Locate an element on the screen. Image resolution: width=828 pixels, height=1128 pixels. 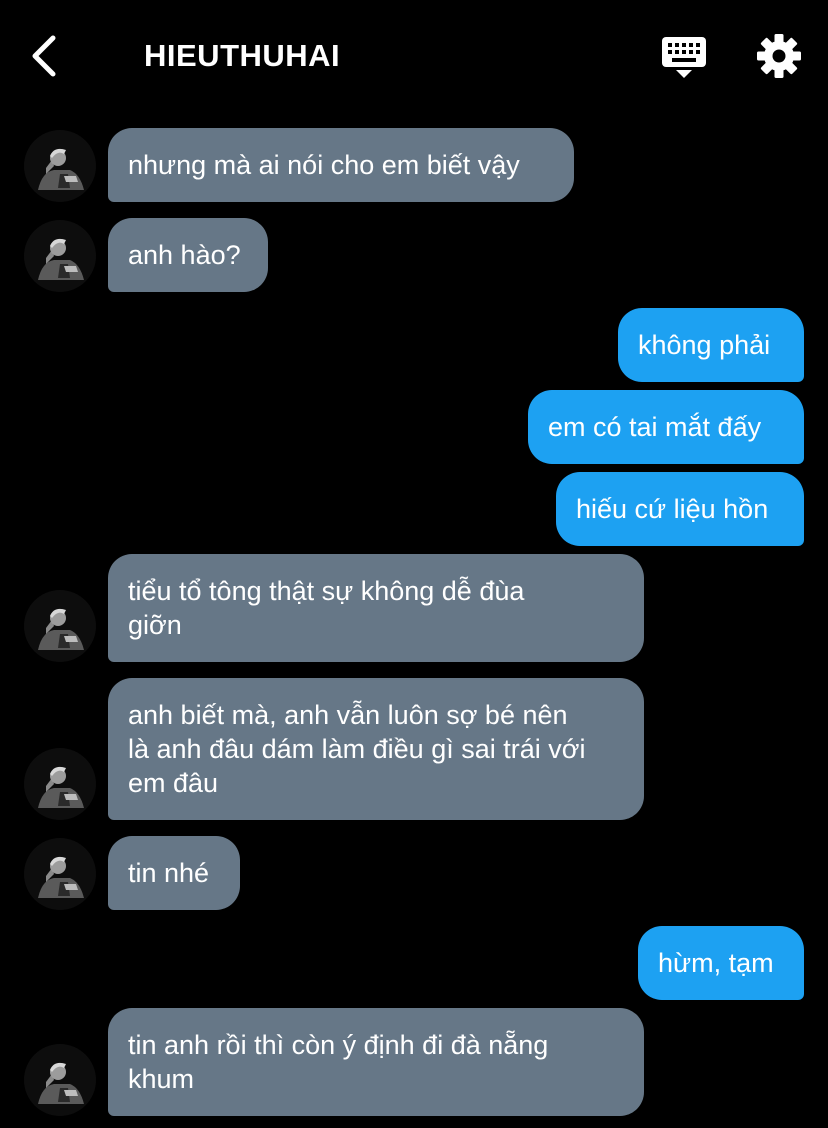
message-bubble-incoming: anh hào? is located at coordinates (188, 255).